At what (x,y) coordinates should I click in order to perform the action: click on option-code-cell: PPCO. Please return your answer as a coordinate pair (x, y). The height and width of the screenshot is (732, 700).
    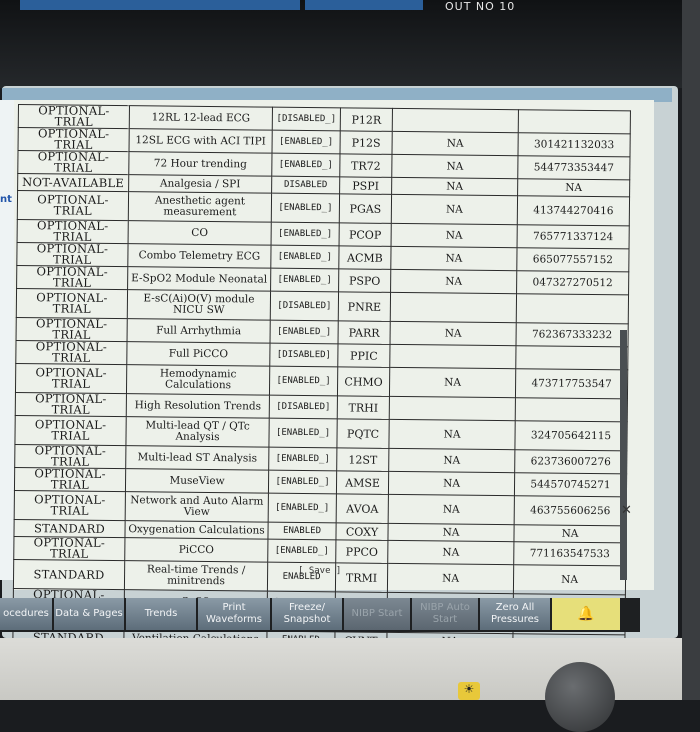
    Looking at the image, I should click on (361, 551).